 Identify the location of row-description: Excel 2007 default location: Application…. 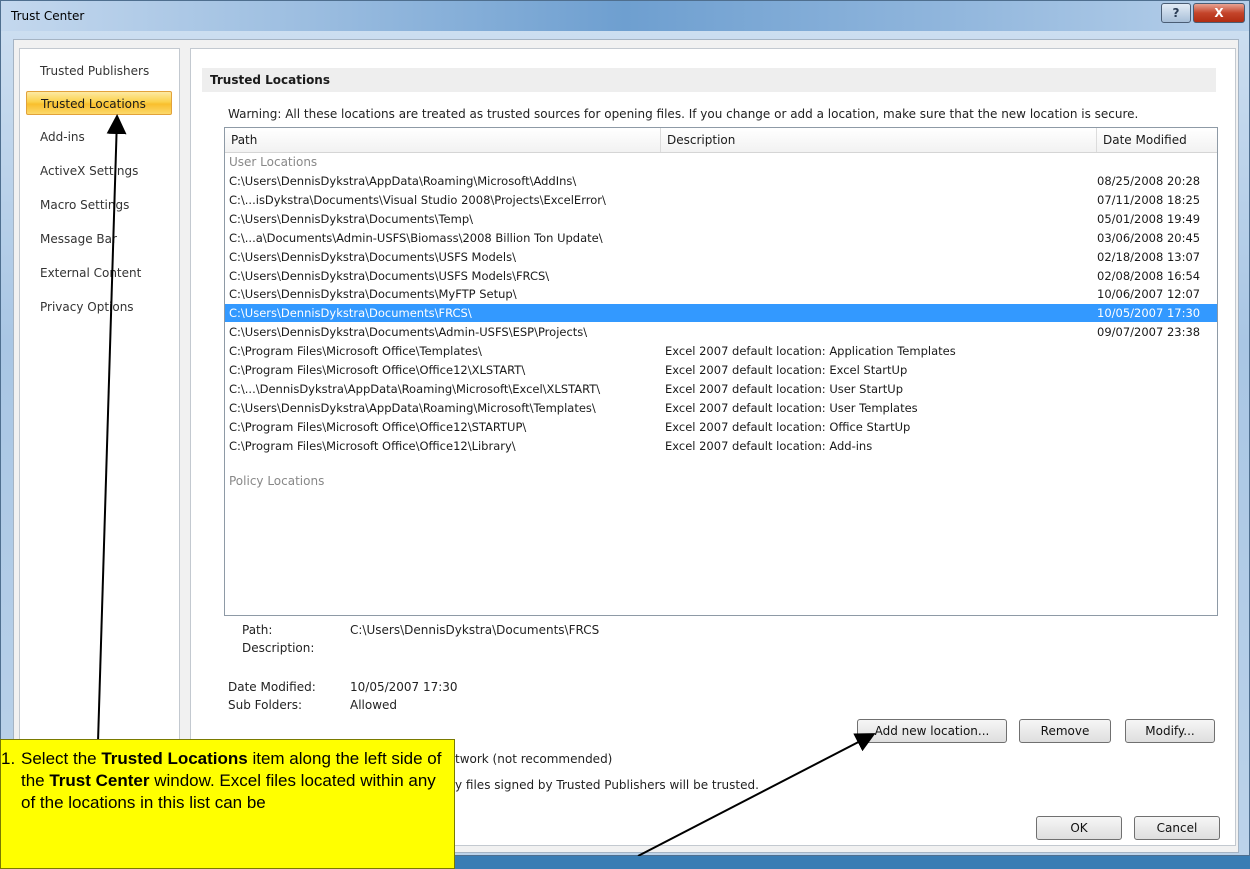
(810, 351).